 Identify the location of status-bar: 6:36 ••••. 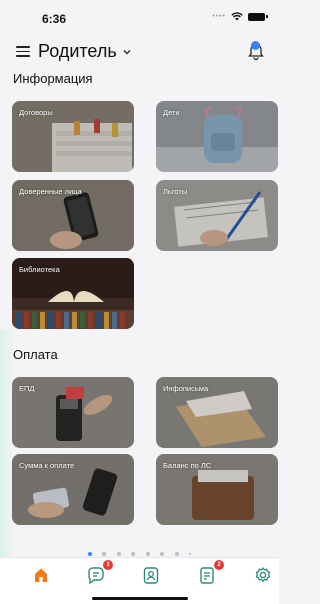
(139, 17).